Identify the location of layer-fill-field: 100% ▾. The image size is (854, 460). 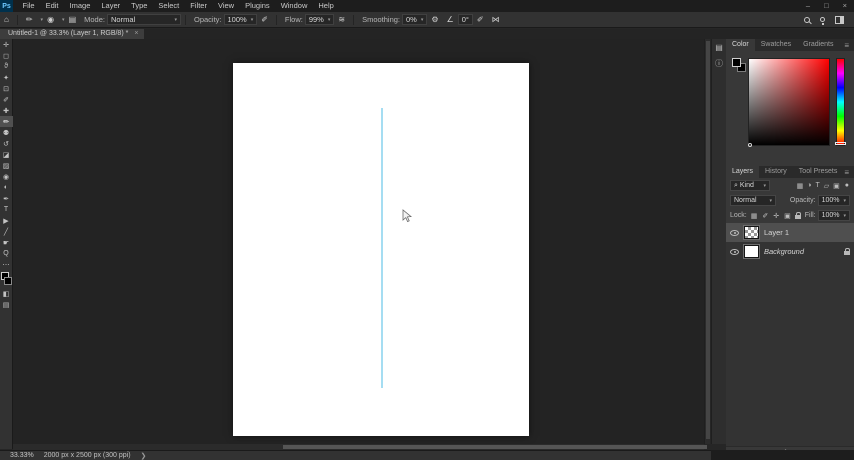
(833, 215).